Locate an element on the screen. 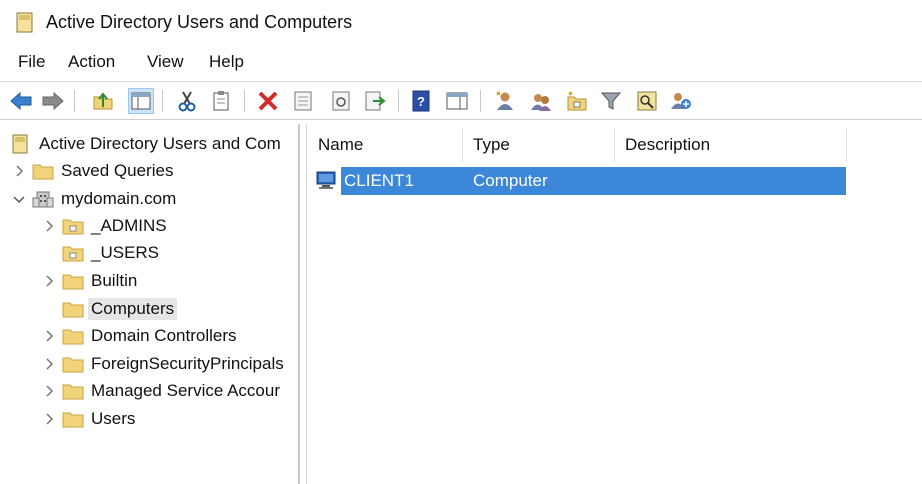 The image size is (922, 484). tree-item-builtin: Builtin is located at coordinates (89, 281).